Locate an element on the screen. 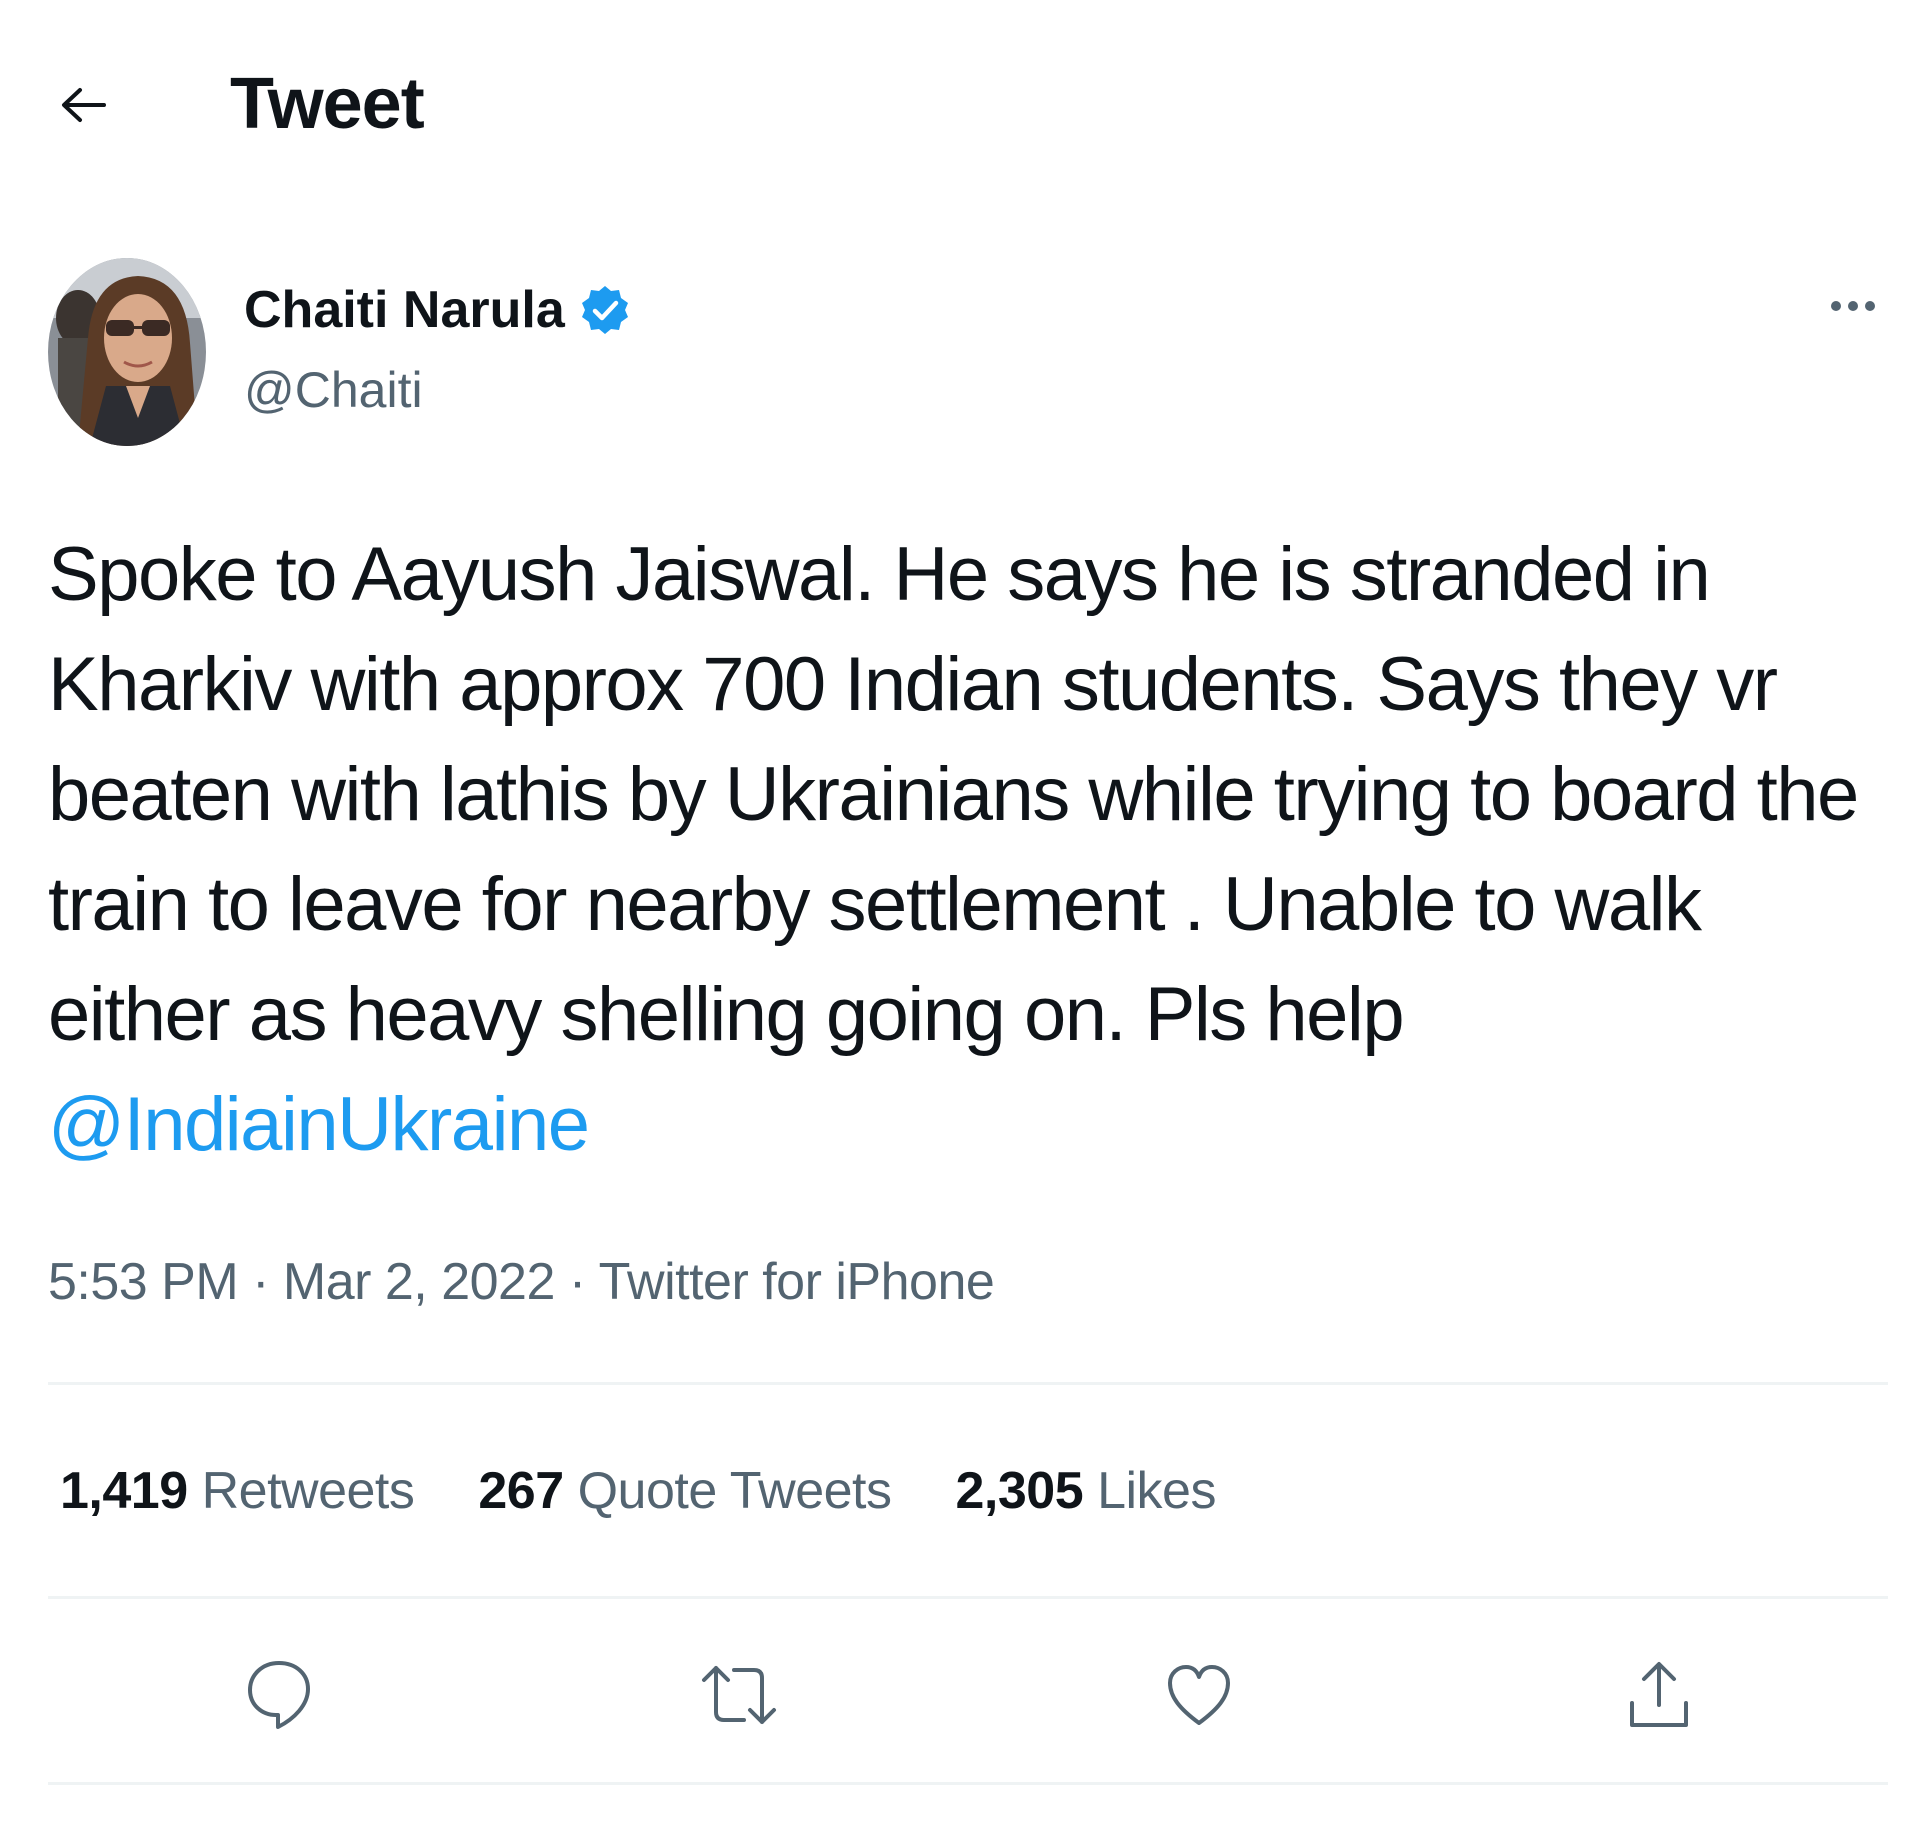  quotes-label: Quote Tweets is located at coordinates (734, 1491).